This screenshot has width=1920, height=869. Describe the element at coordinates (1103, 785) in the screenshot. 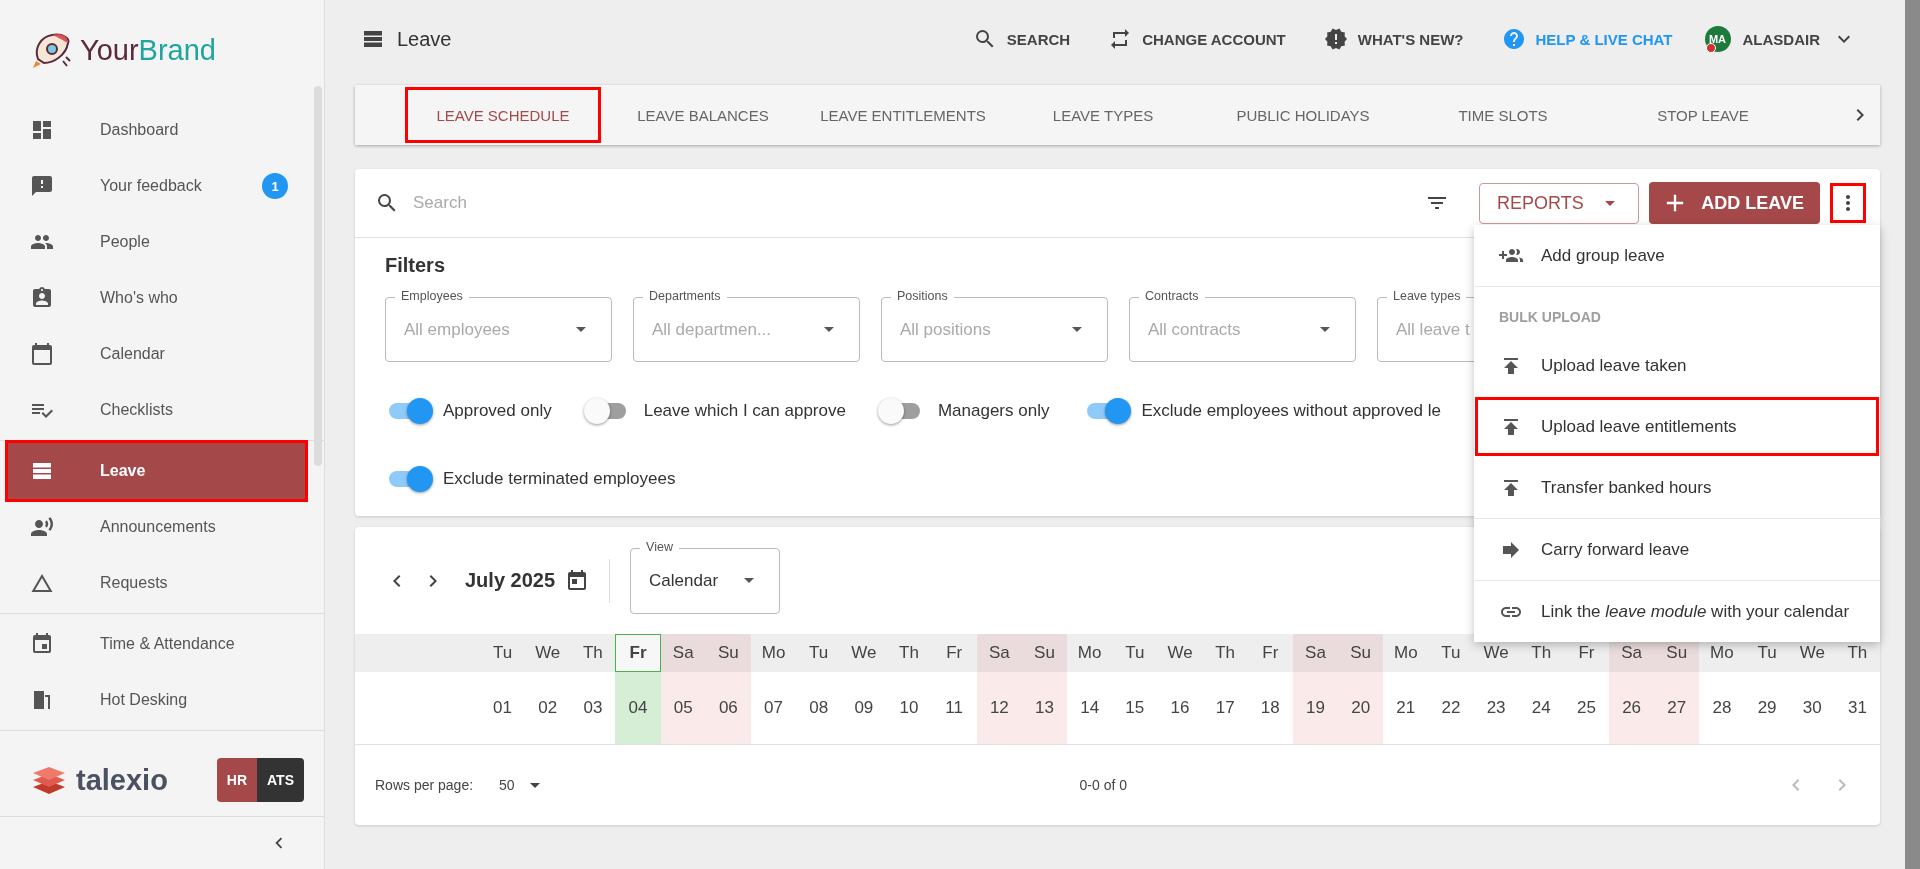

I see `page-range: 0-0 of 0` at that location.